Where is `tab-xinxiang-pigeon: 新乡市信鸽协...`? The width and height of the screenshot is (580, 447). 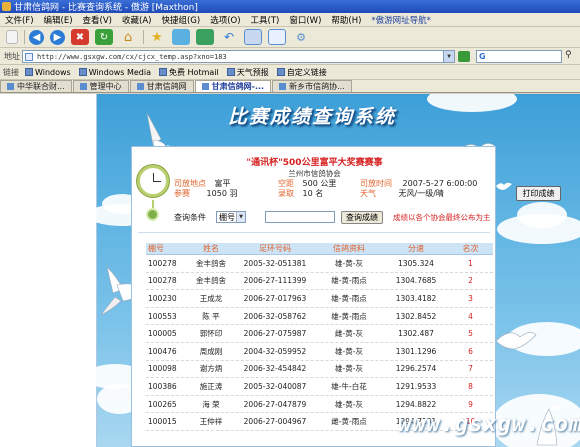 tab-xinxiang-pigeon: 新乡市信鸽协... is located at coordinates (312, 86).